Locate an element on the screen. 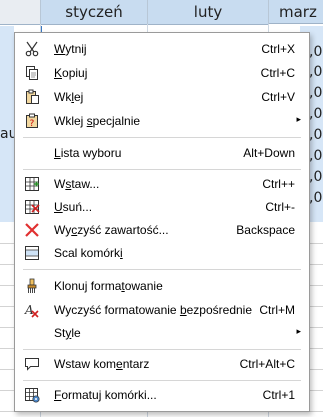 Image resolution: width=323 pixels, height=417 pixels. column-header-luty: luty is located at coordinates (208, 12).